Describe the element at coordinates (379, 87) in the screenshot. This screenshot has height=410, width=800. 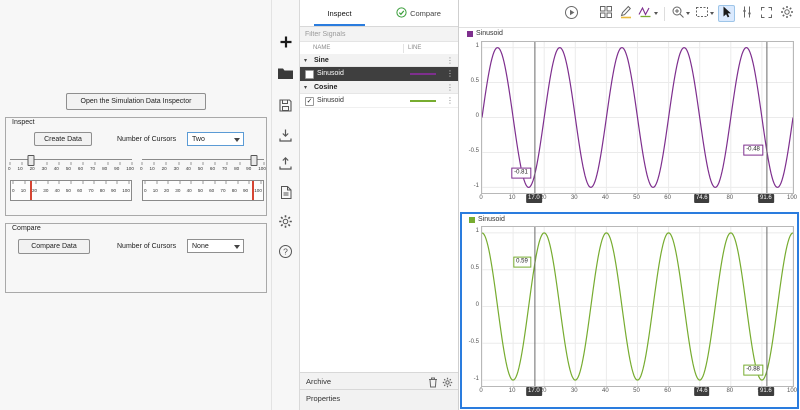
I see `signal-group-row-cosine: ▾ Cosine ⋮` at that location.